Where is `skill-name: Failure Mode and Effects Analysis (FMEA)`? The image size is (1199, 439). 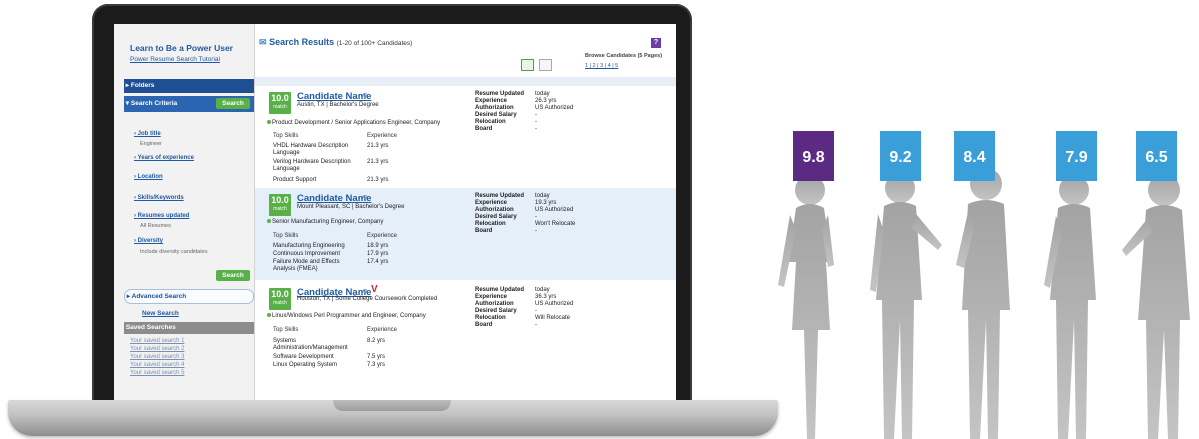 skill-name: Failure Mode and Effects Analysis (FMEA) is located at coordinates (306, 265).